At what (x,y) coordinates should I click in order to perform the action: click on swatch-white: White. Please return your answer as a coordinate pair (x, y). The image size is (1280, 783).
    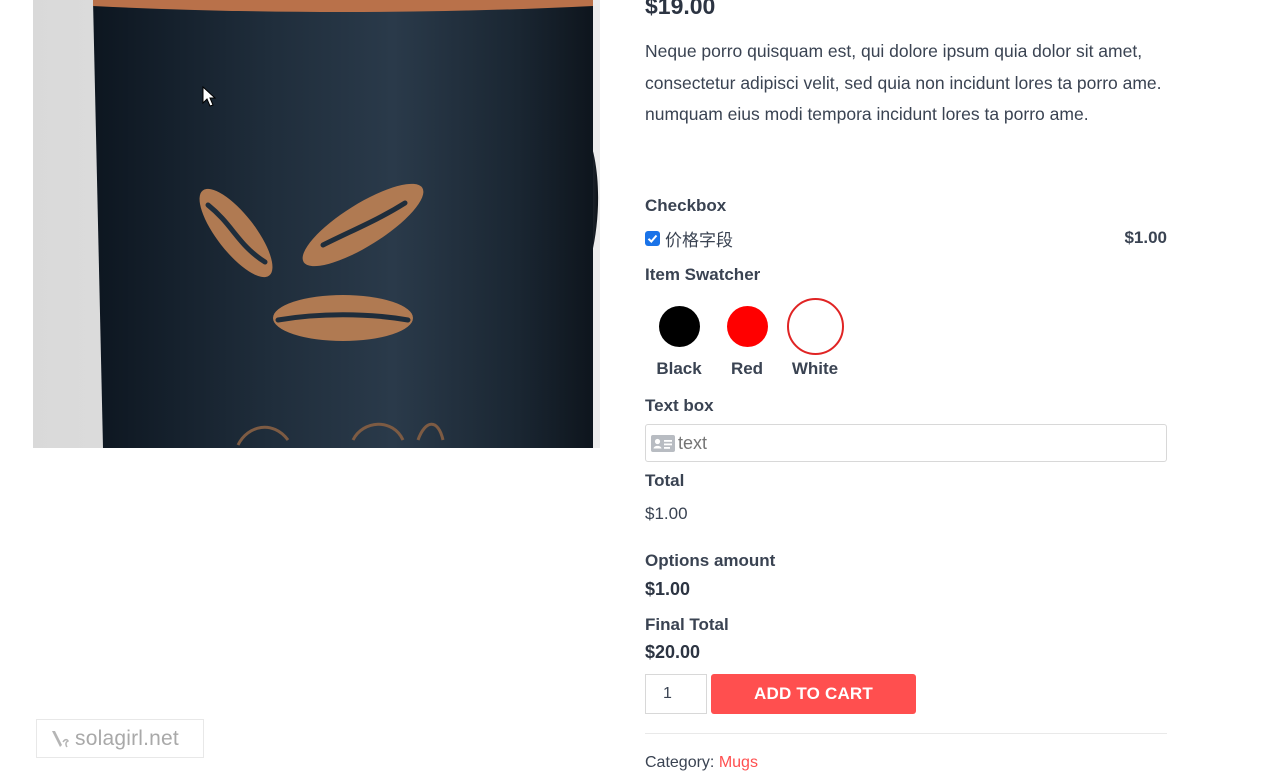
    Looking at the image, I should click on (815, 338).